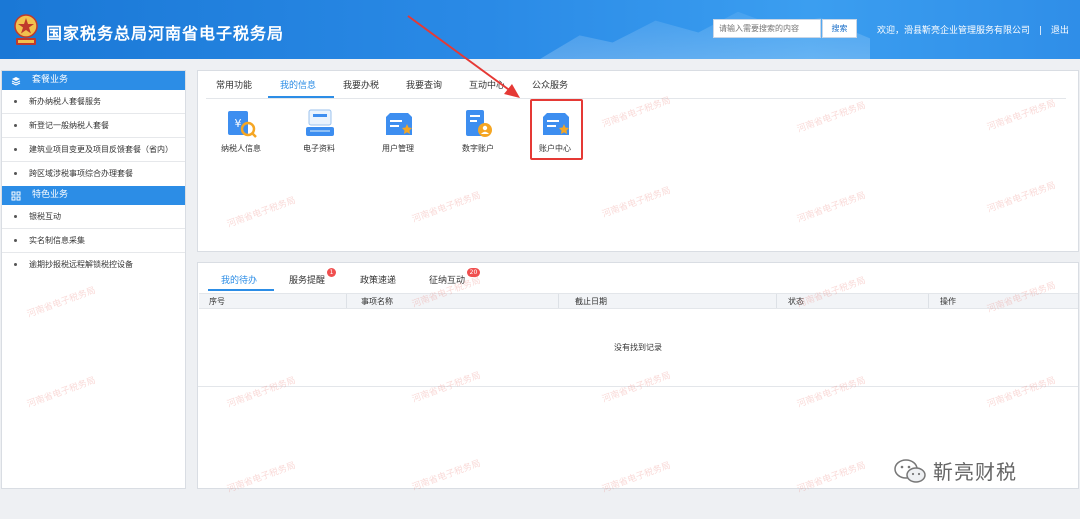  Describe the element at coordinates (796, 301) in the screenshot. I see `column-header-status: 状态` at that location.